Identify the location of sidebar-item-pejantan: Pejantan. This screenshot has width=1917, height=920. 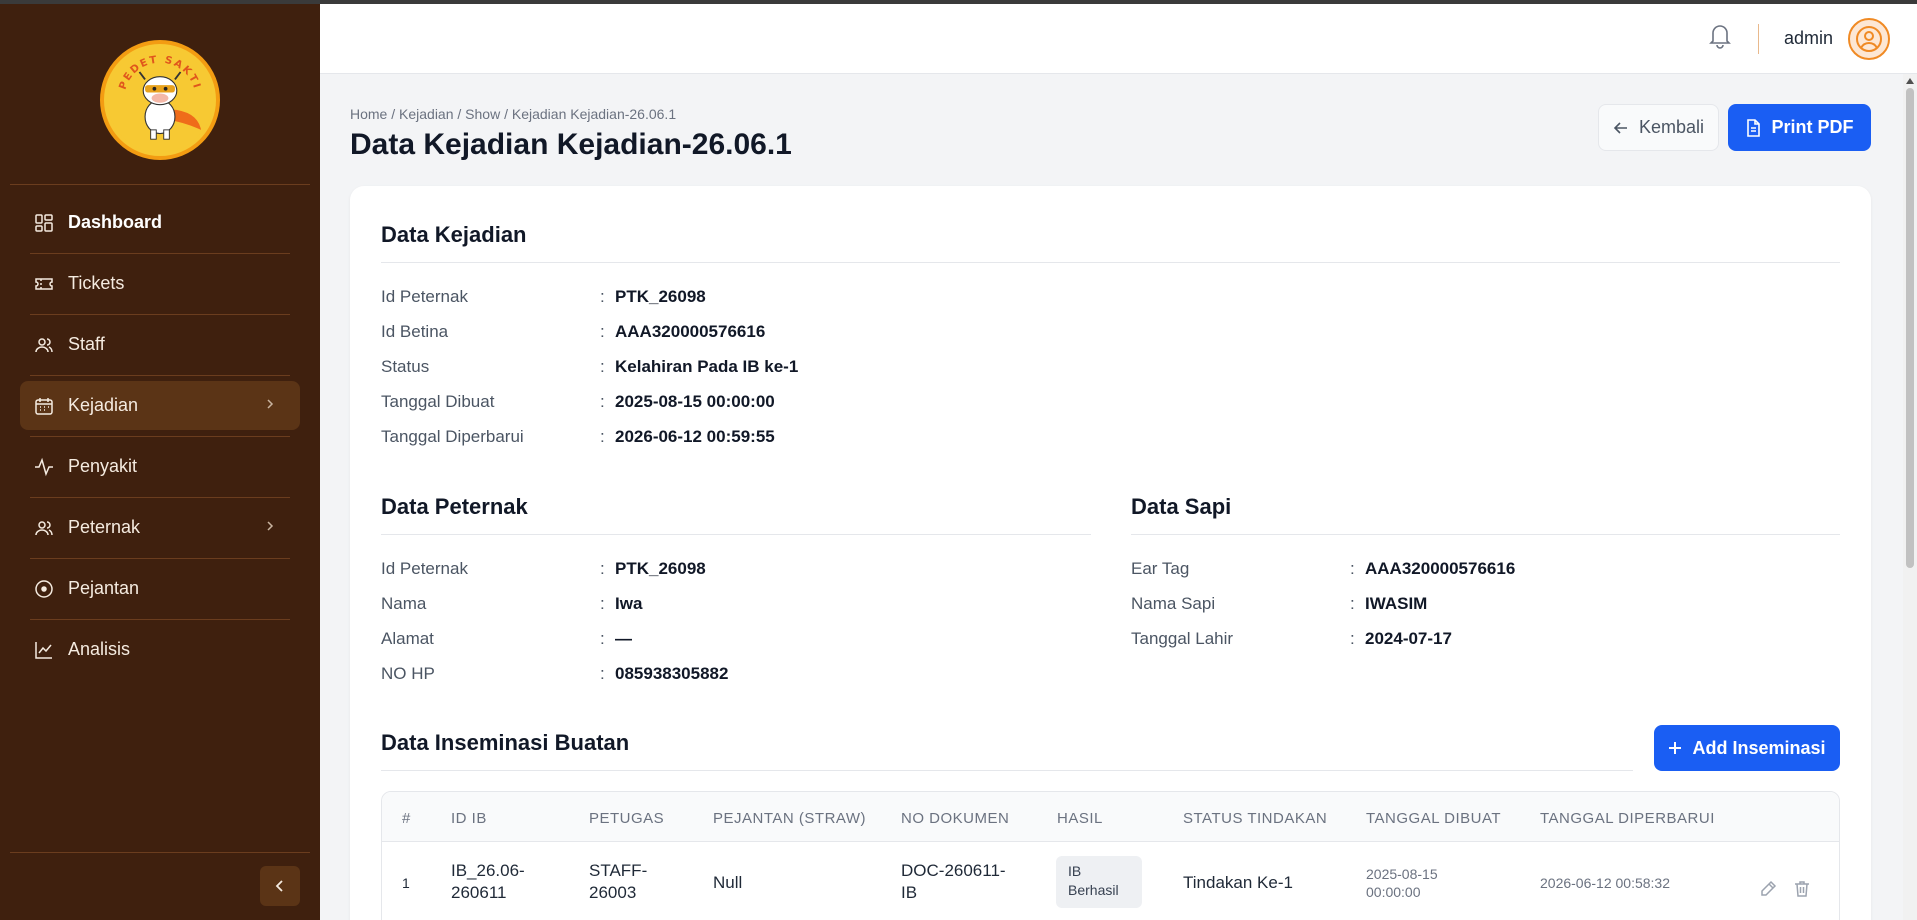
(160, 592).